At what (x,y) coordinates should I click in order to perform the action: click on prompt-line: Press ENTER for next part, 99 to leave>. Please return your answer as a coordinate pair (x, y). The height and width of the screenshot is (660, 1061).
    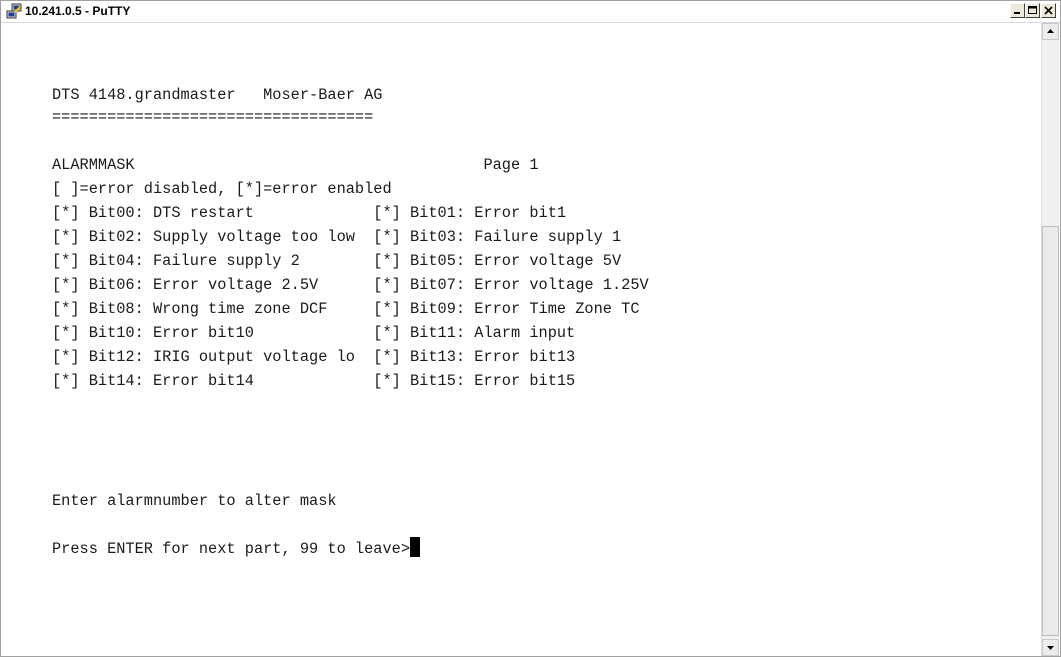
    Looking at the image, I should click on (236, 549).